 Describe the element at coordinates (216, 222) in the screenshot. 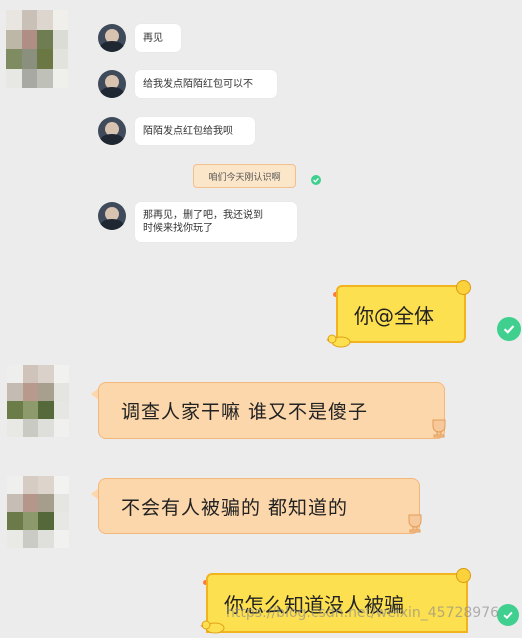

I see `message-bubble: 那再见，删了吧，我还说到 时候来找你玩了` at that location.